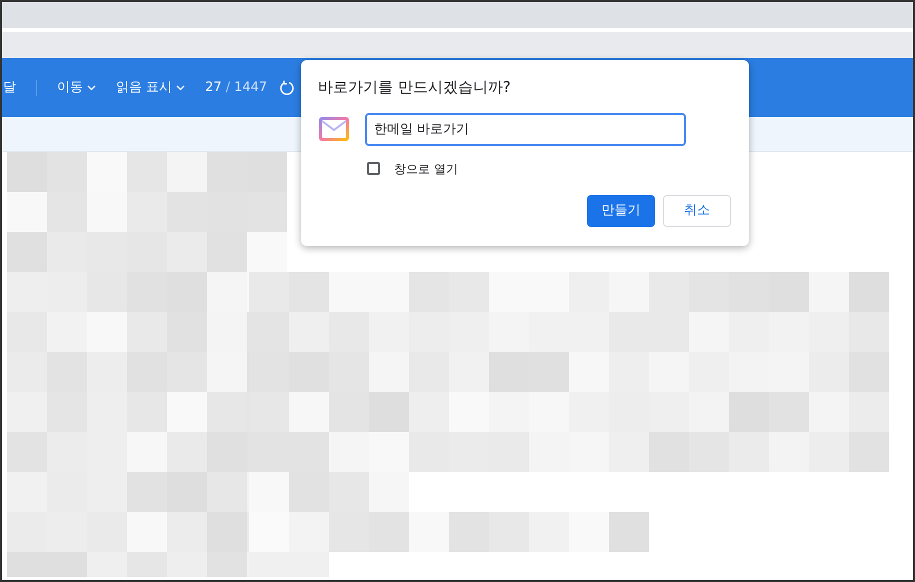 The width and height of the screenshot is (915, 582). What do you see at coordinates (373, 168) in the screenshot?
I see `checkbox` at bounding box center [373, 168].